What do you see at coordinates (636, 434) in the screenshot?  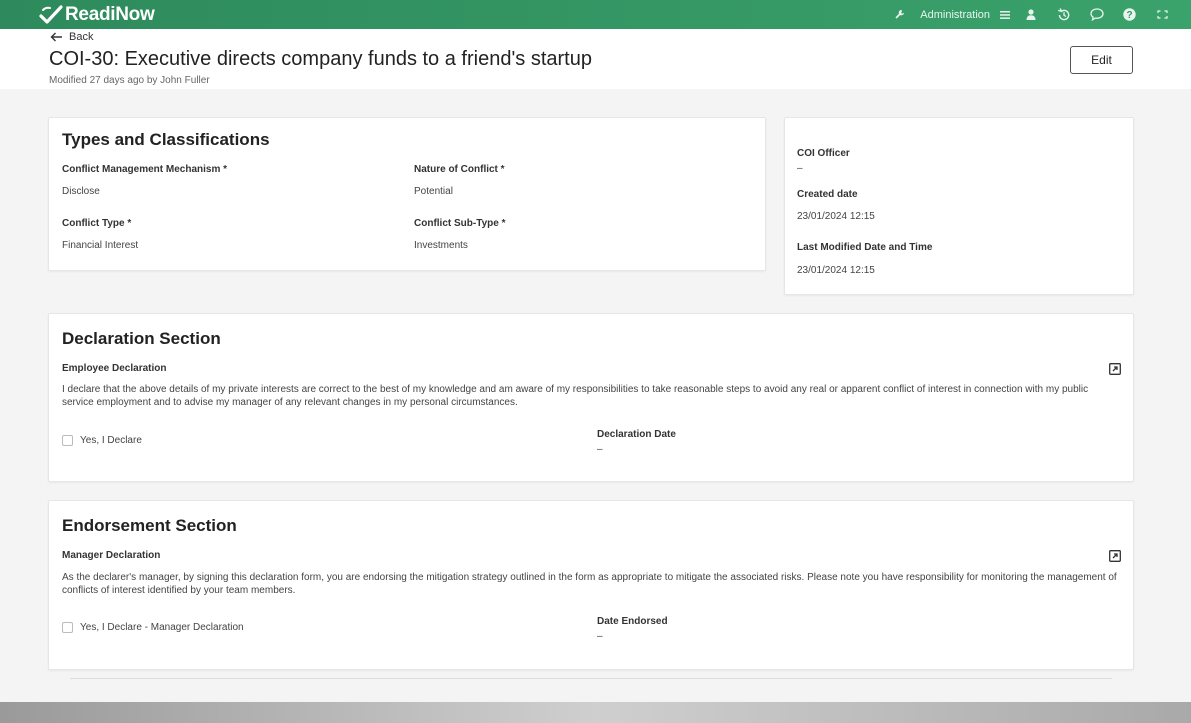 I see `declaration-date-label: Declaration Date` at bounding box center [636, 434].